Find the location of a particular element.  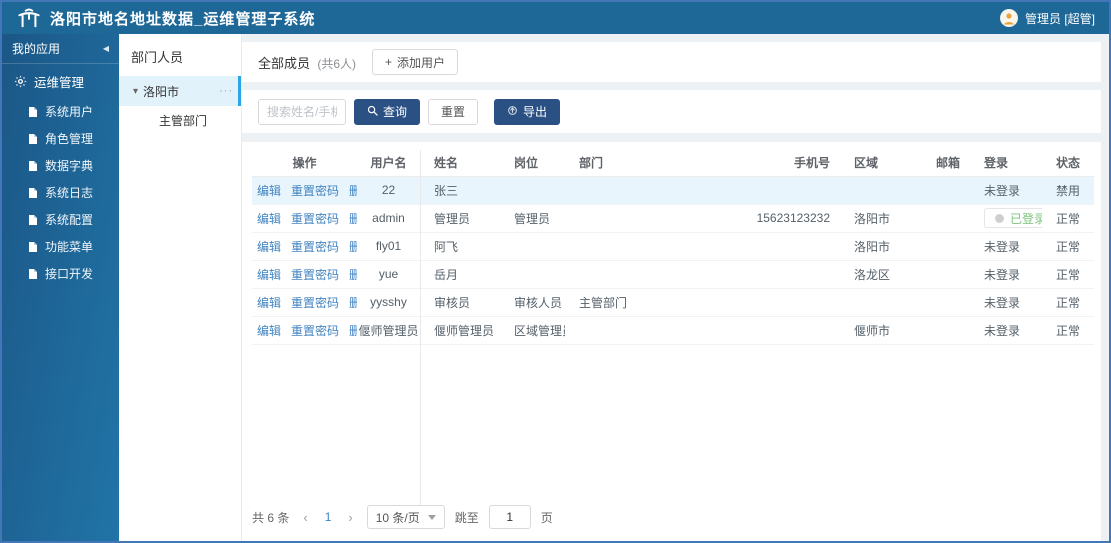

cell-region: 偃师市 is located at coordinates (881, 330).